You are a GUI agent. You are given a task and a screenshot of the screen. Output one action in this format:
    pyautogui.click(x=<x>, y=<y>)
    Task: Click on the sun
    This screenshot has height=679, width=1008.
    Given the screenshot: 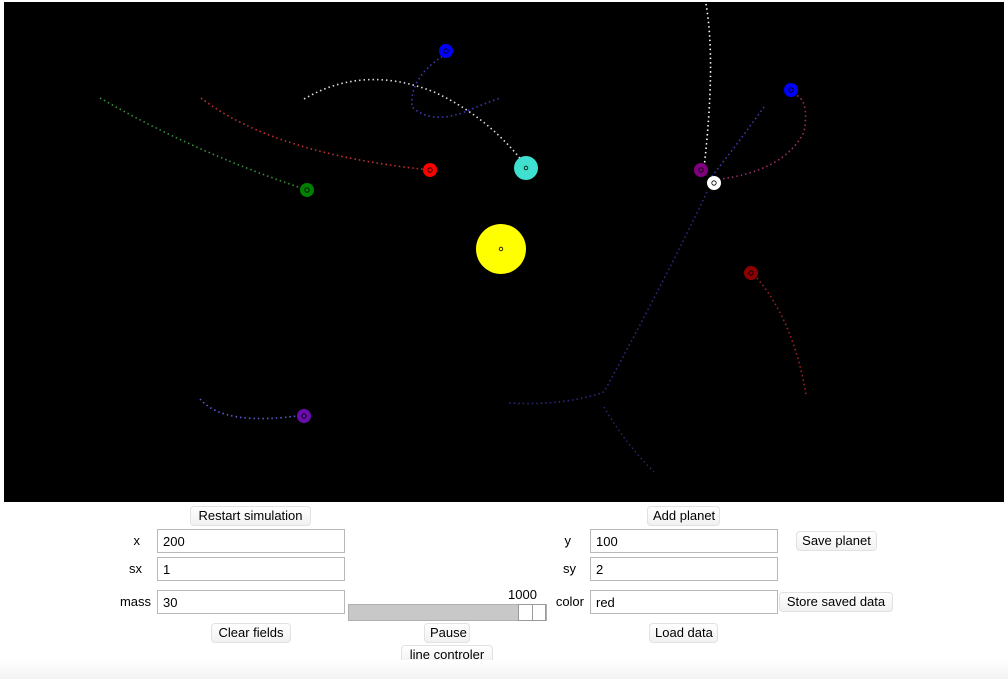 What is the action you would take?
    pyautogui.click(x=501, y=249)
    